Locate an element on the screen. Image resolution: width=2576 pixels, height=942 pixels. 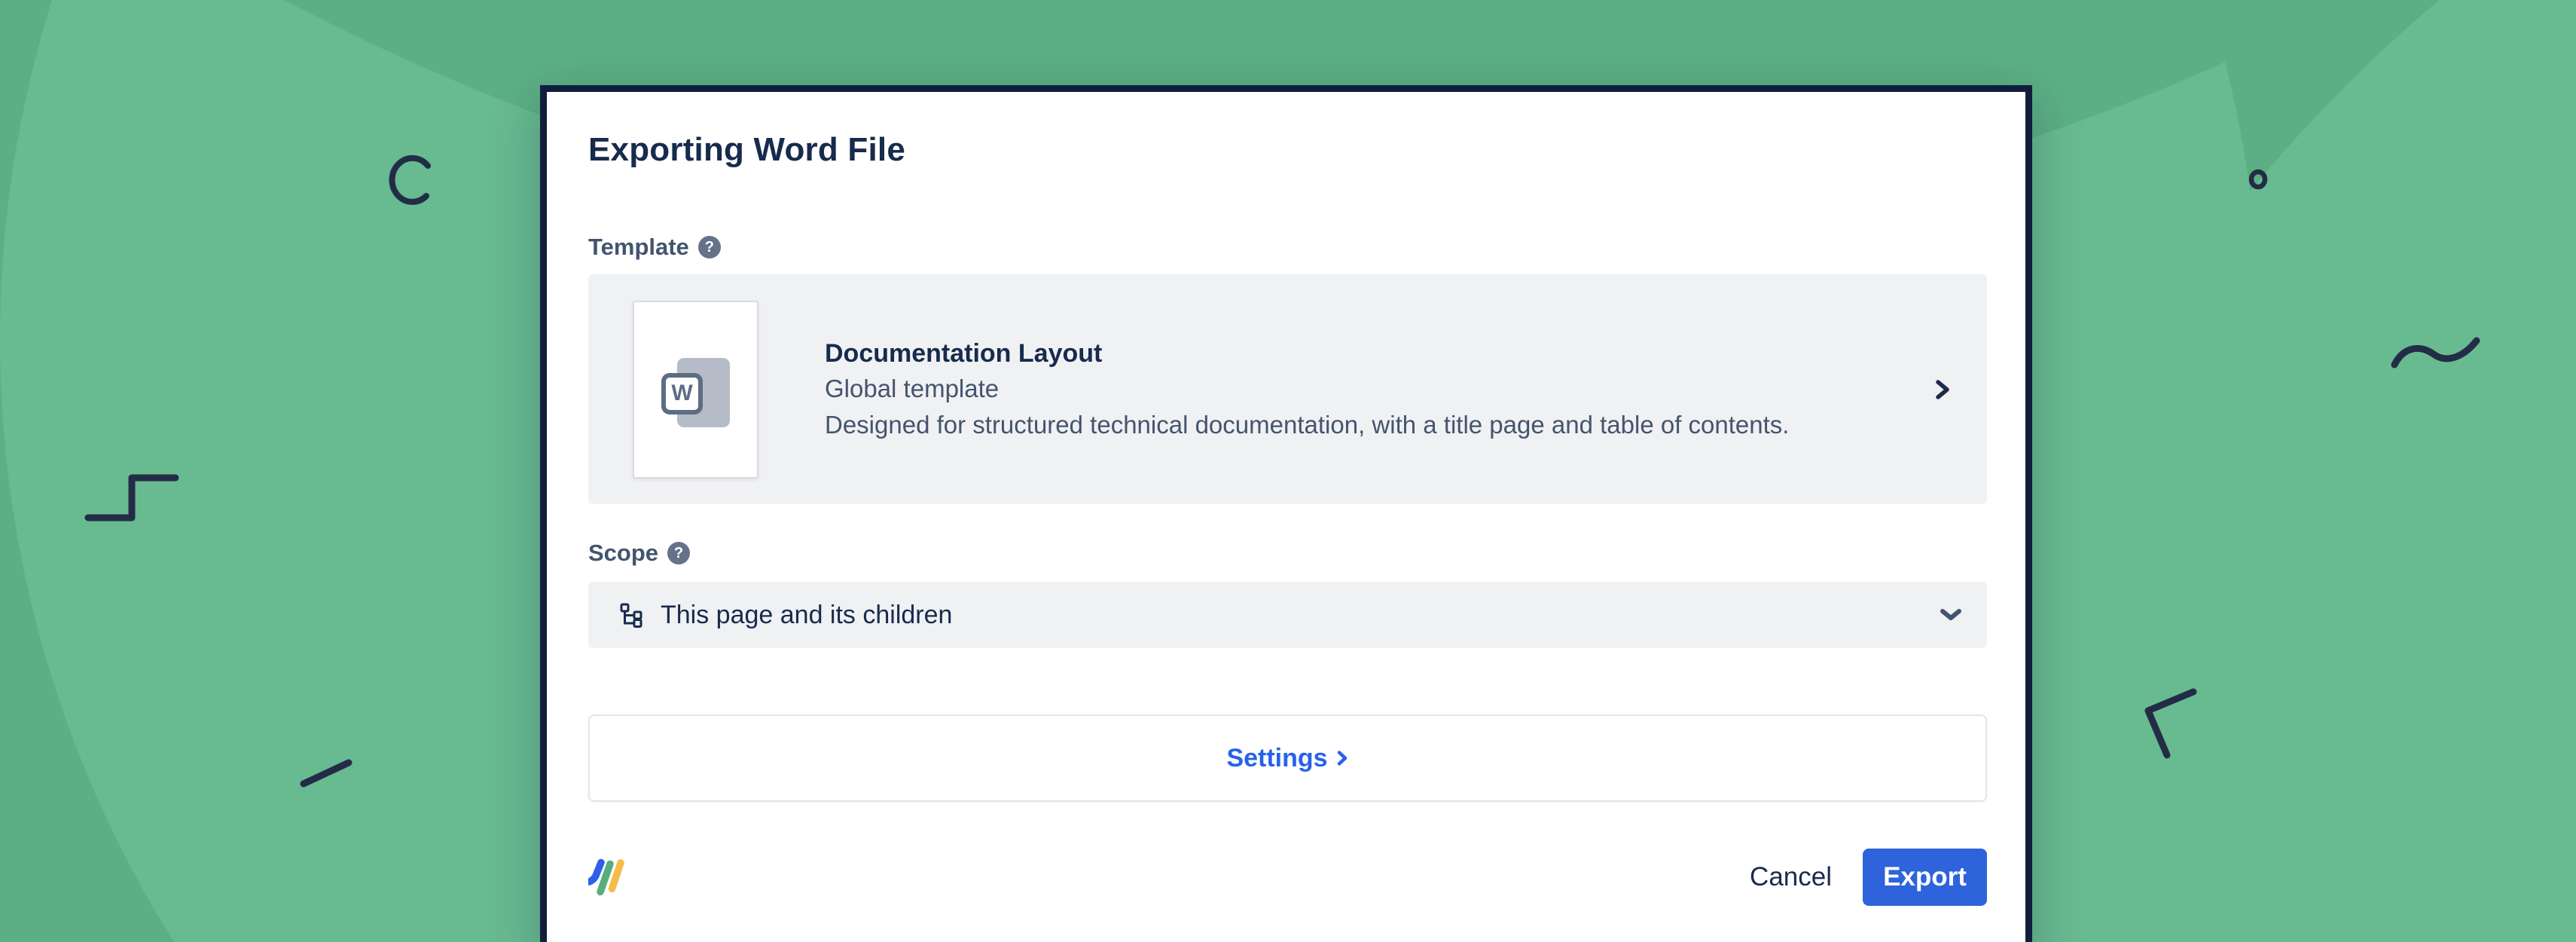
step-line-doodle is located at coordinates (132, 497).